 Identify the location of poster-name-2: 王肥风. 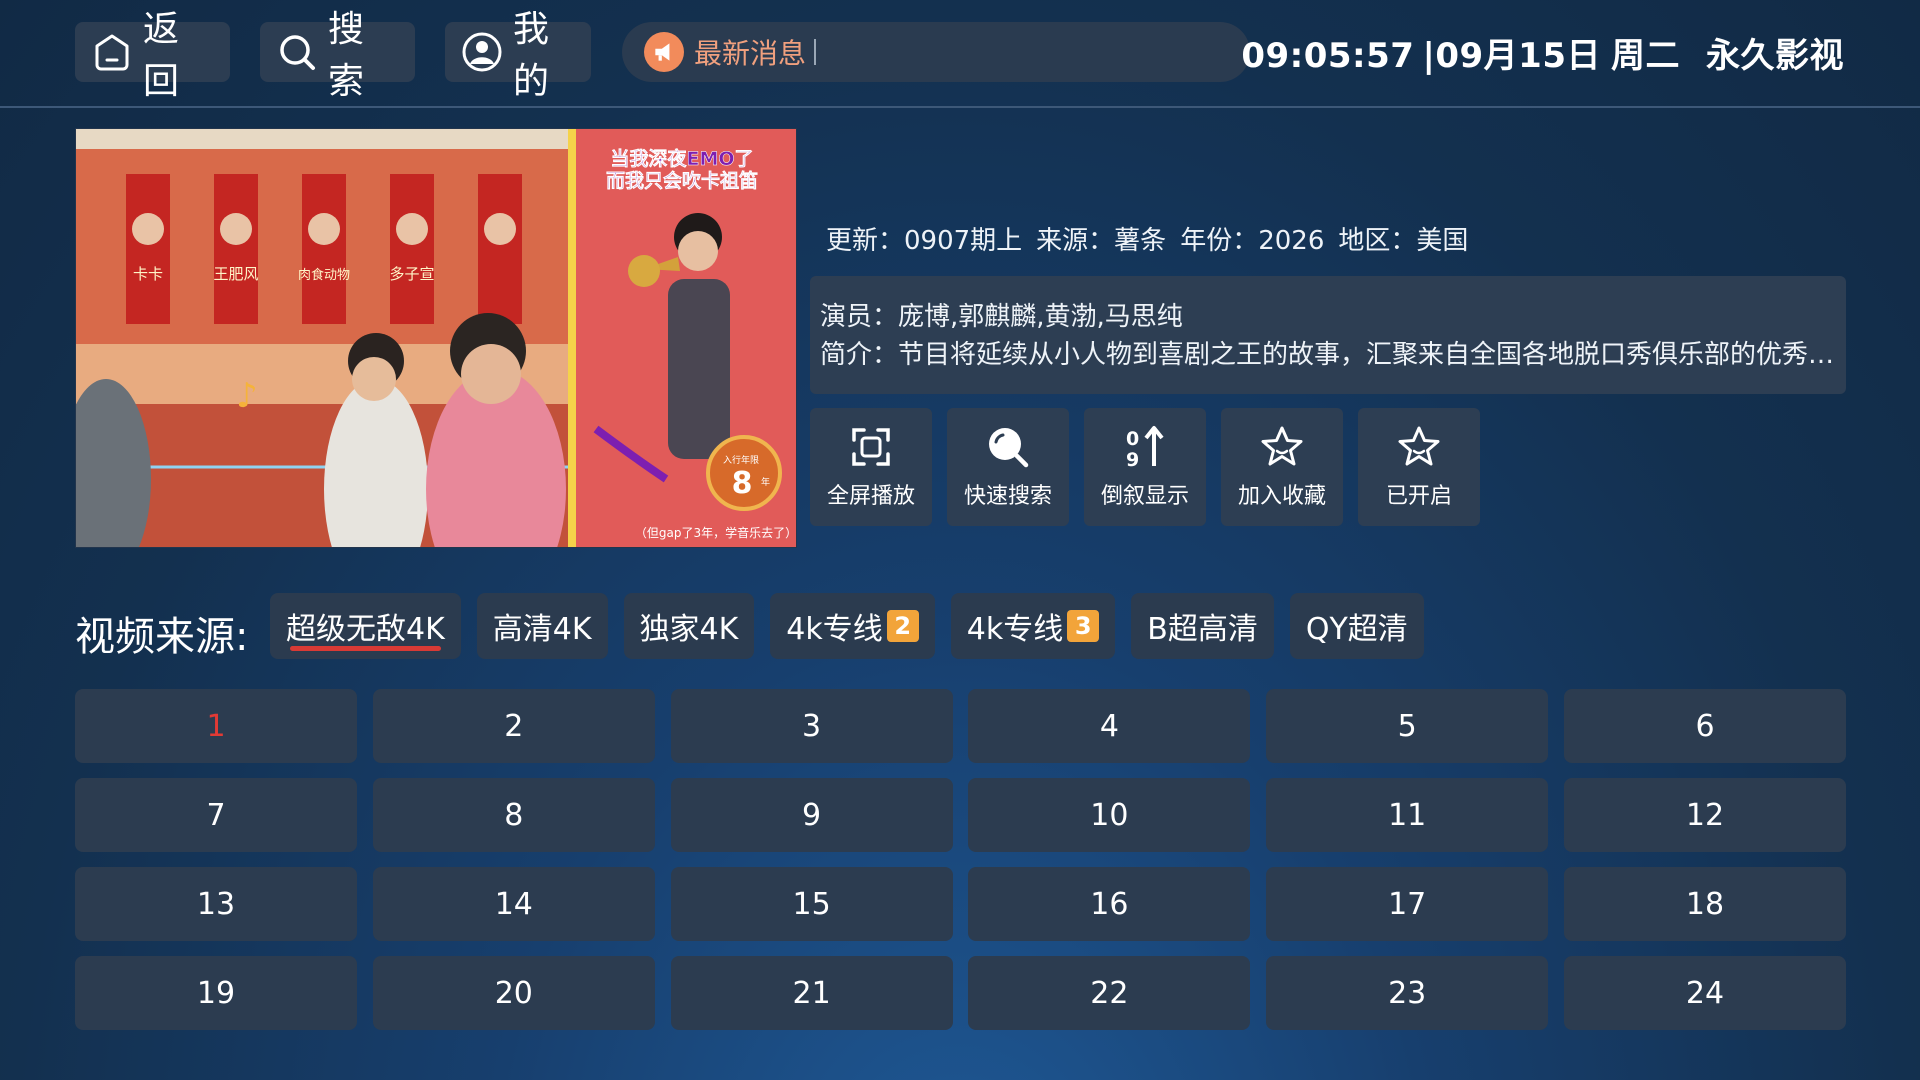
(235, 274).